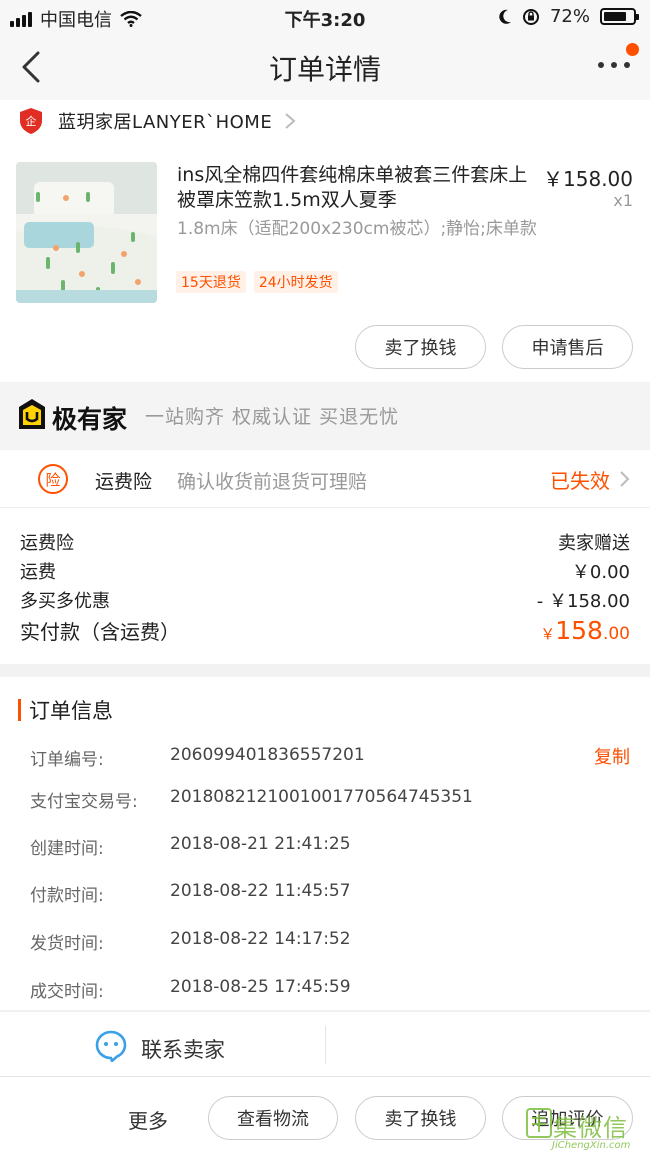 Image resolution: width=650 pixels, height=1155 pixels. What do you see at coordinates (86, 232) in the screenshot?
I see `product-image` at bounding box center [86, 232].